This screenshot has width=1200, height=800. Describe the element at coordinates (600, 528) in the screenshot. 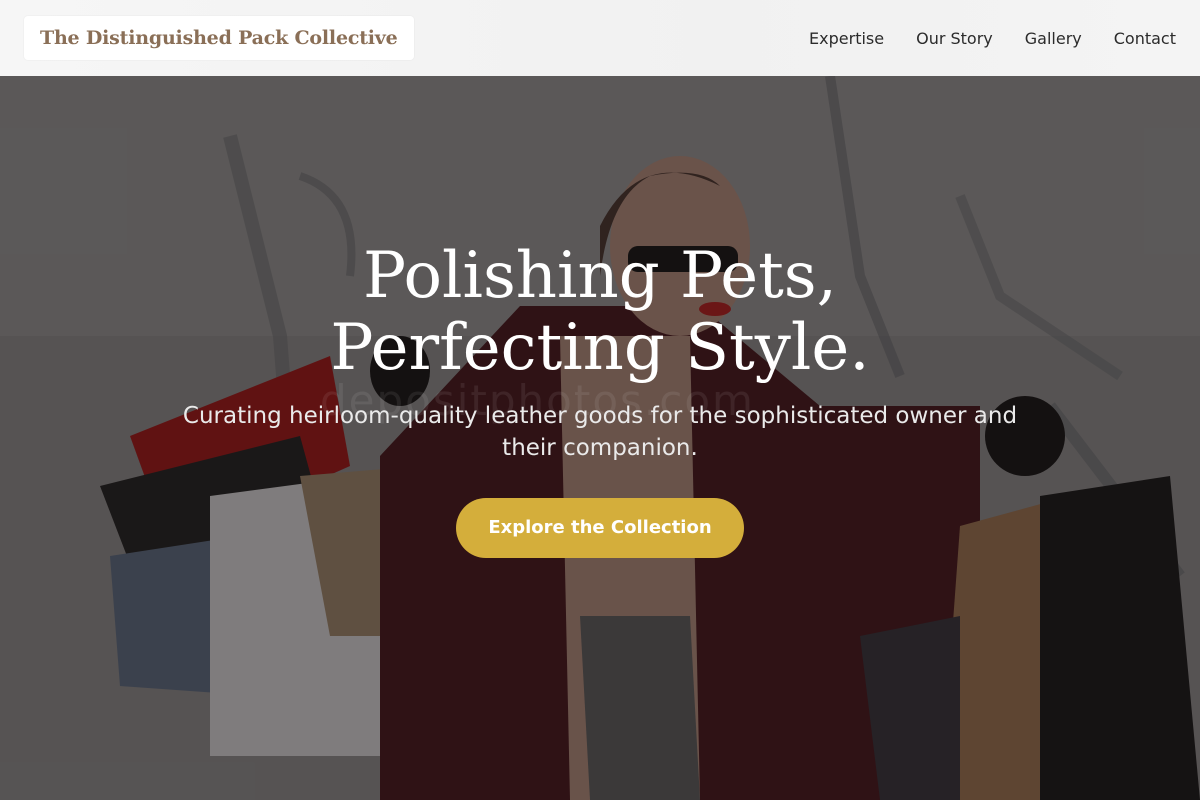

I see `explore-collection-button: Explore the Collection` at that location.